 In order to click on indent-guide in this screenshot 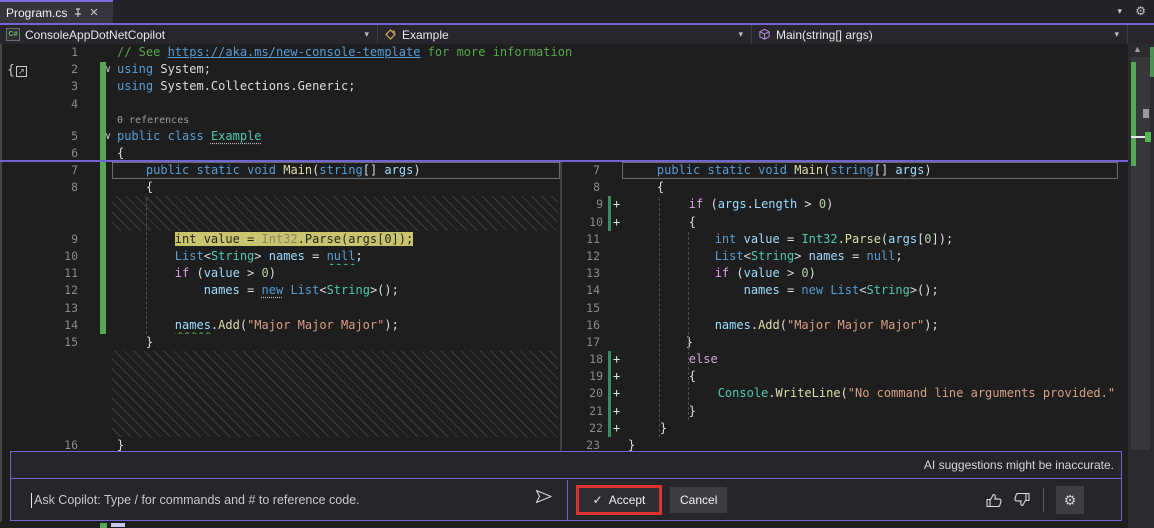, I will do `click(688, 326)`.